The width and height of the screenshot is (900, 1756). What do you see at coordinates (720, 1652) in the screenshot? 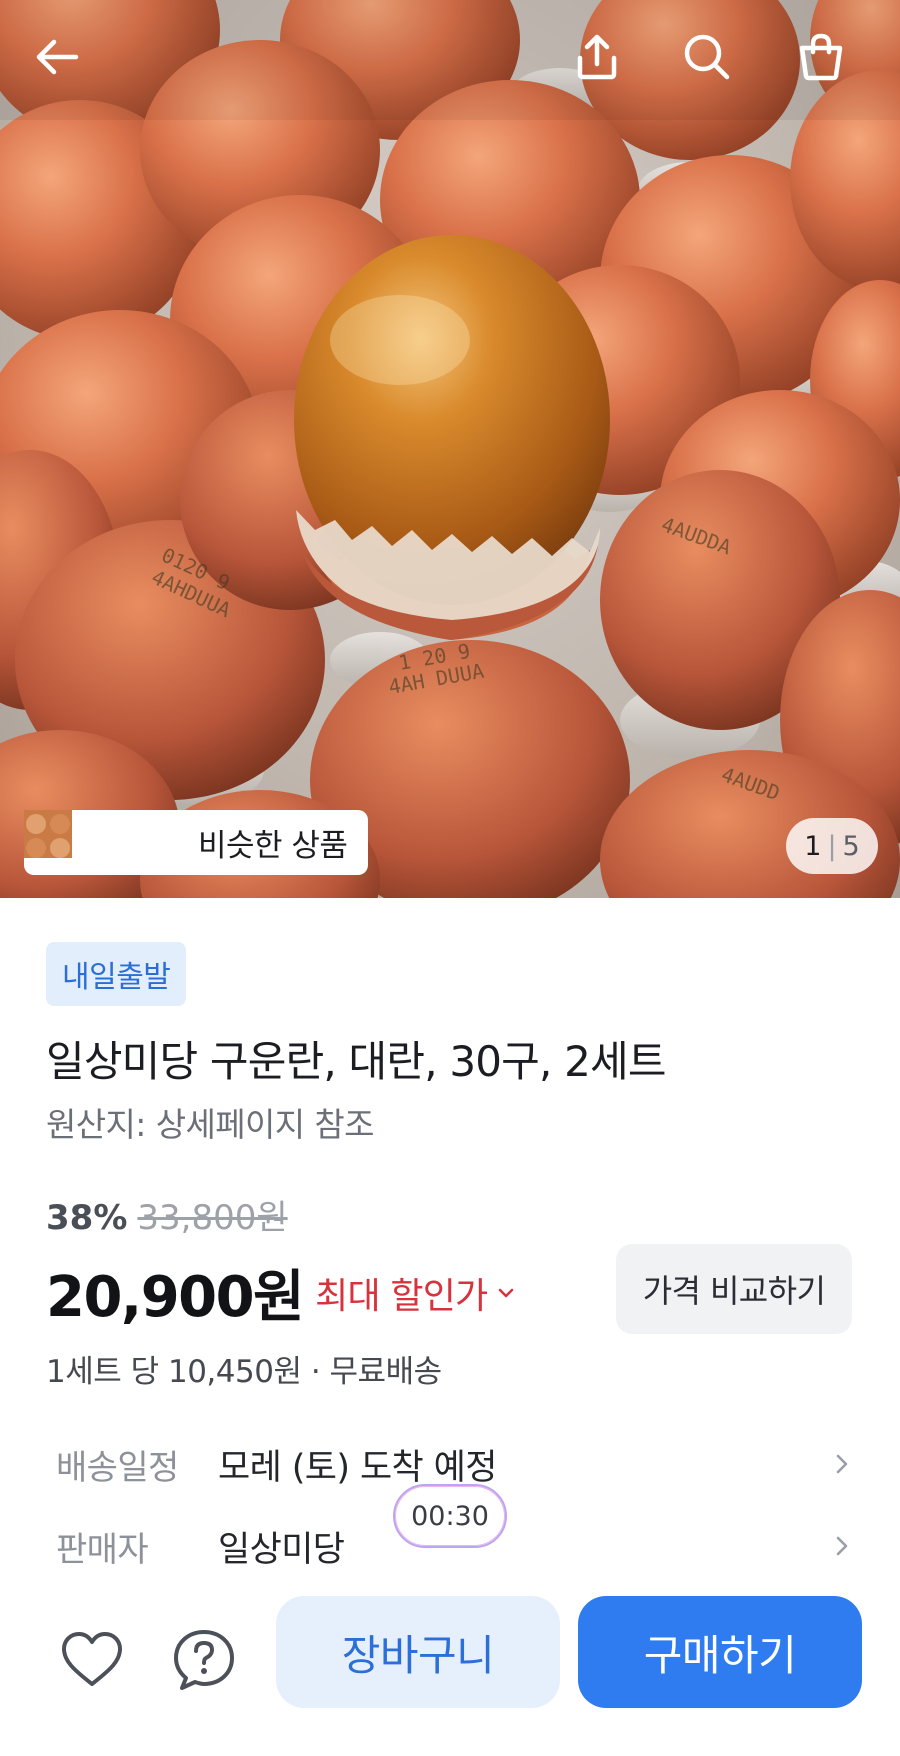
I see `buy-now-button: 구매하기` at bounding box center [720, 1652].